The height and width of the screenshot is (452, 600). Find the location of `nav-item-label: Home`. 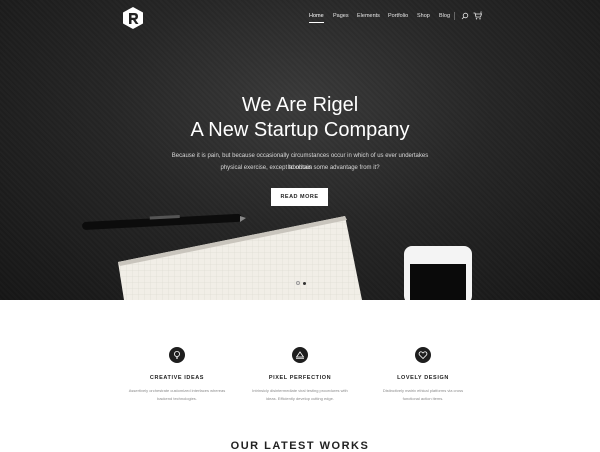

nav-item-label: Home is located at coordinates (316, 16).